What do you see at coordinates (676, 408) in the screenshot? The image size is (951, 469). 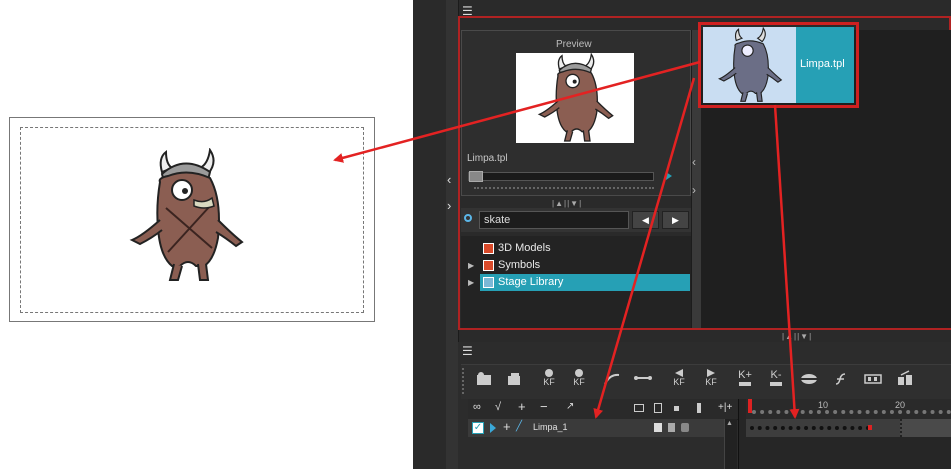 I see `small-square-icon` at bounding box center [676, 408].